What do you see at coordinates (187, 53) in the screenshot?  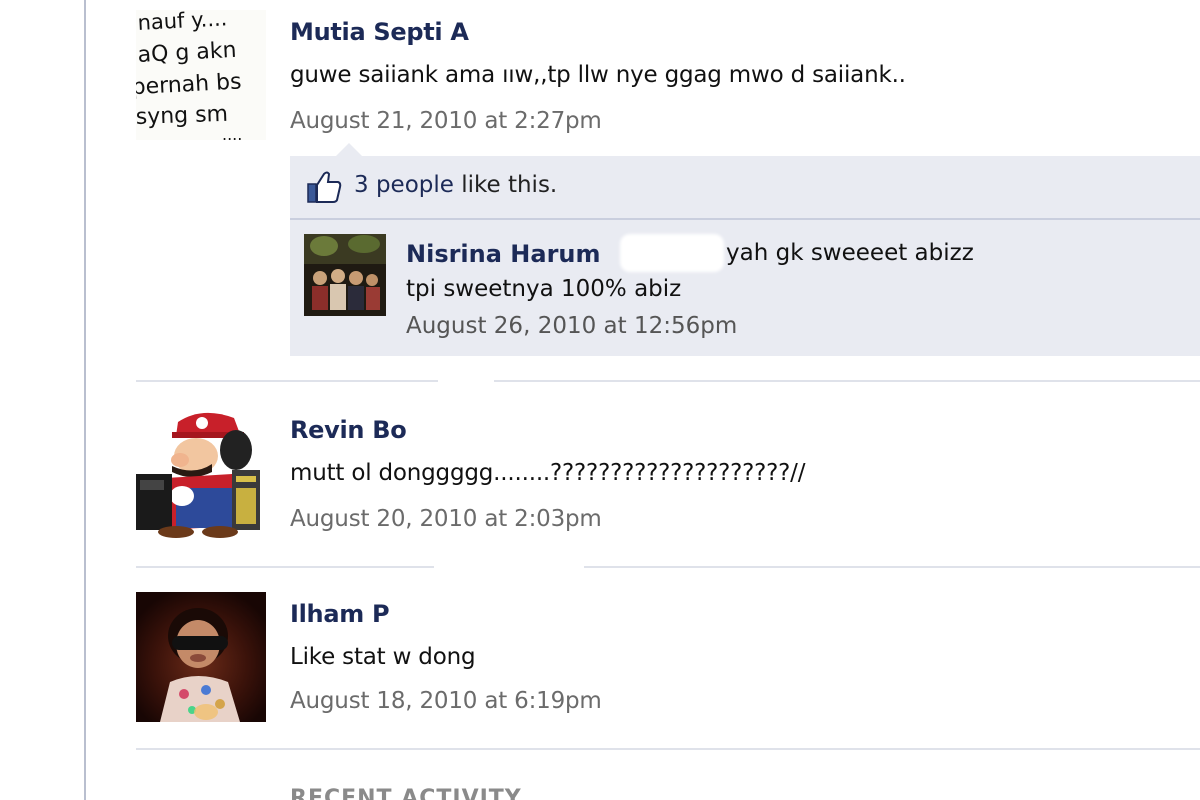 I see `avatar-text-line: aQ g akn` at bounding box center [187, 53].